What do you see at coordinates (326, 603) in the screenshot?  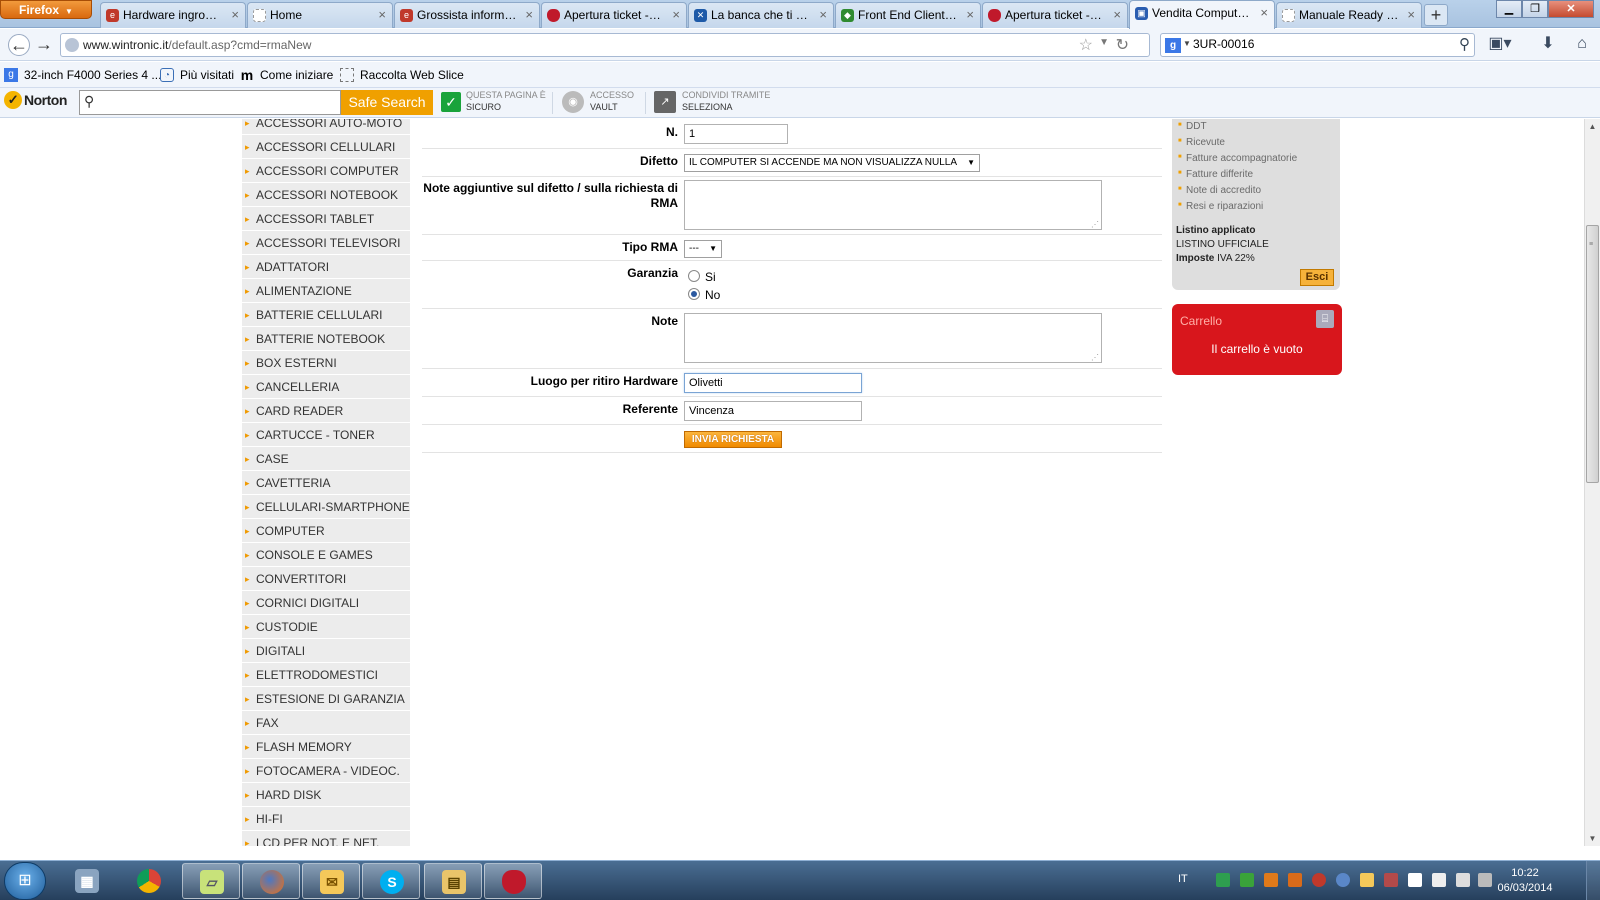 I see `category-item: CORNICI DIGITALI` at bounding box center [326, 603].